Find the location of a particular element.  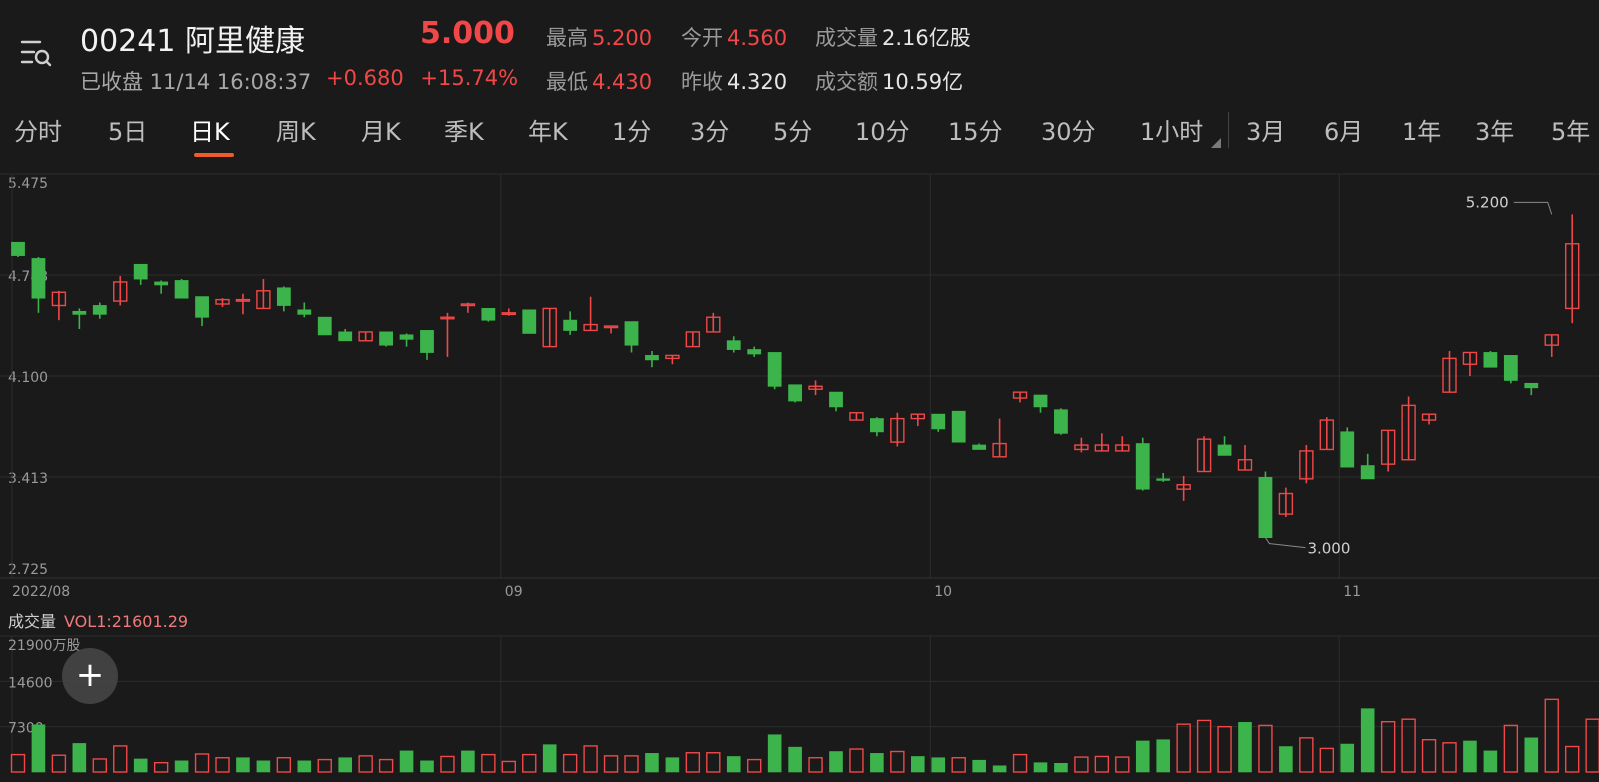

price-tick-label: 2.725 is located at coordinates (28, 570).